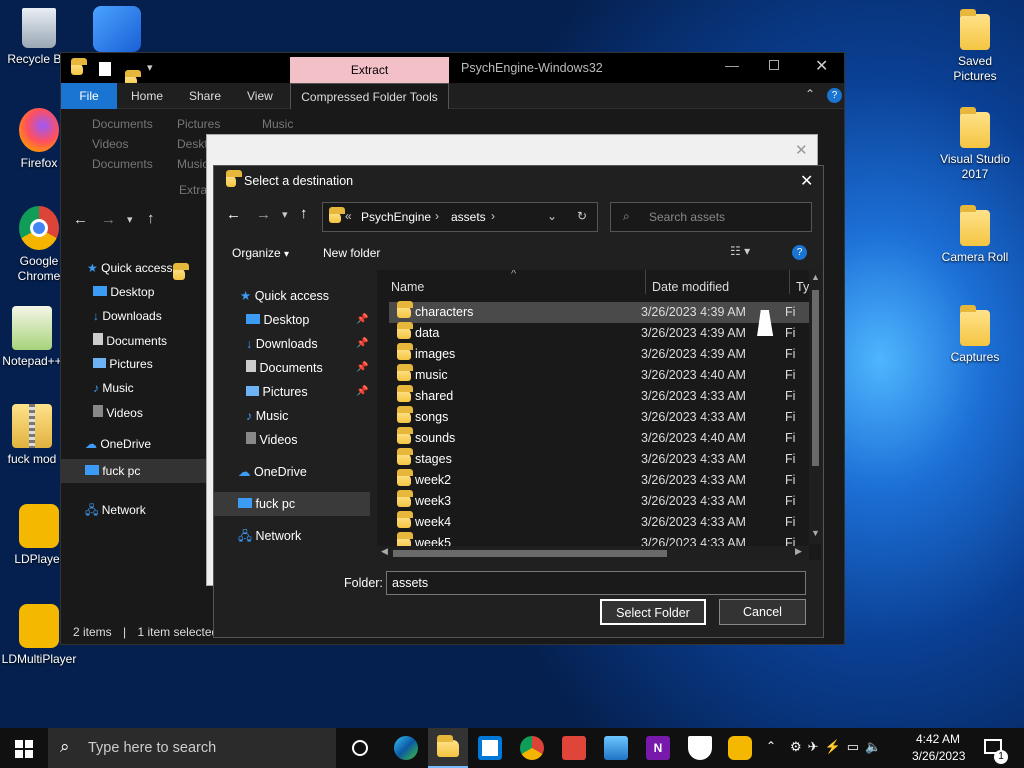 Image resolution: width=1024 pixels, height=768 pixels. Describe the element at coordinates (24, 749) in the screenshot. I see `windows-start-button` at that location.